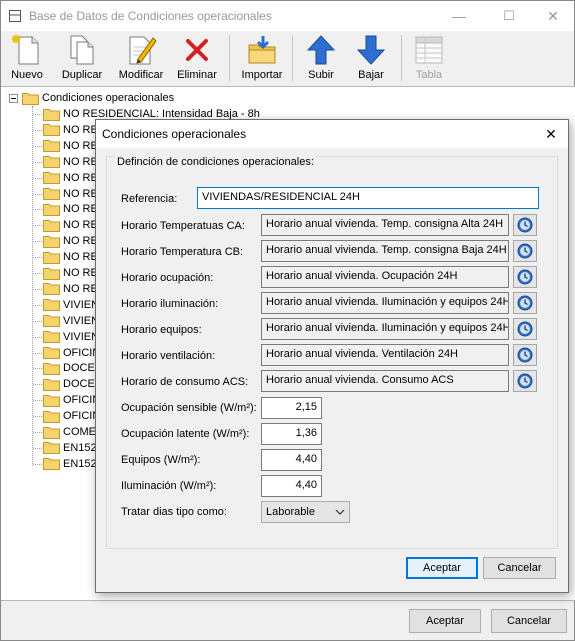 The height and width of the screenshot is (641, 575). What do you see at coordinates (13, 98) in the screenshot?
I see `collapse-toggle-icon` at bounding box center [13, 98].